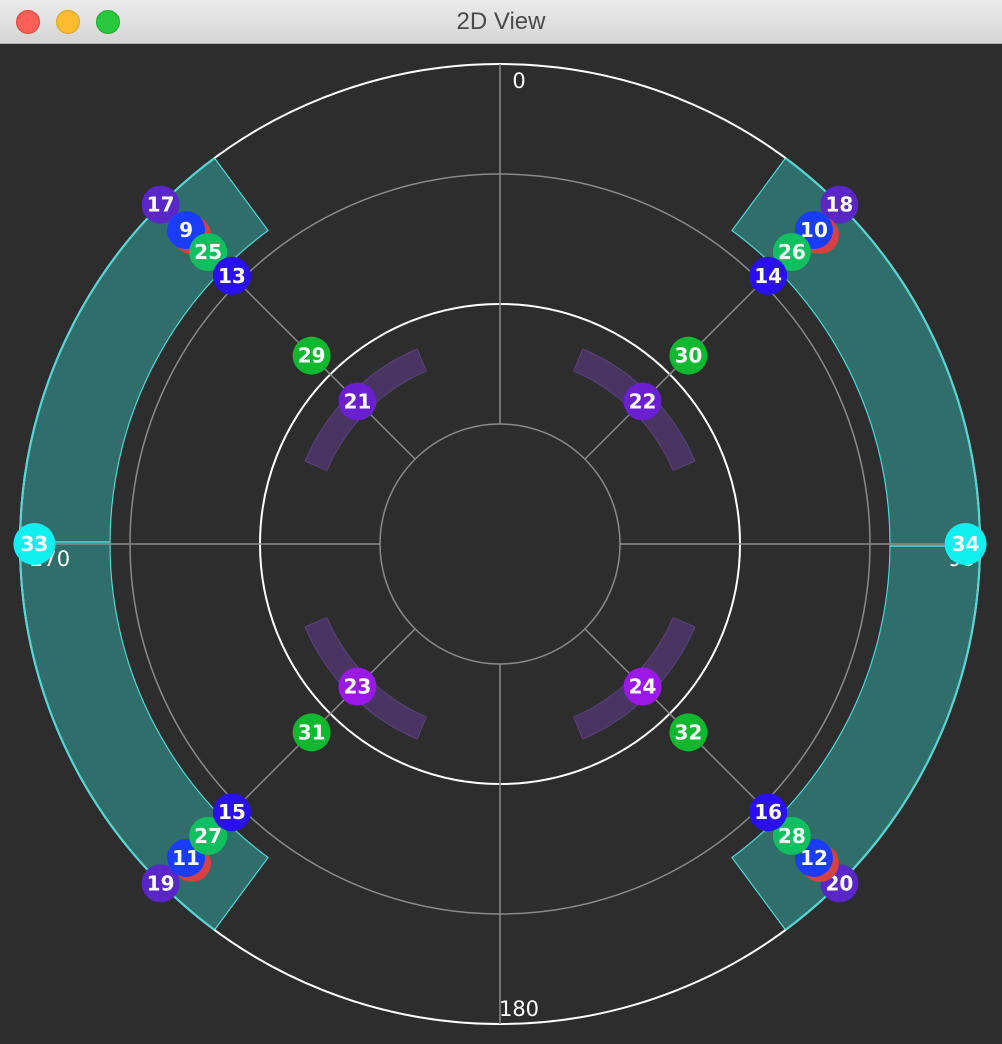 The width and height of the screenshot is (1002, 1044). I want to click on node-32-label: 32, so click(688, 732).